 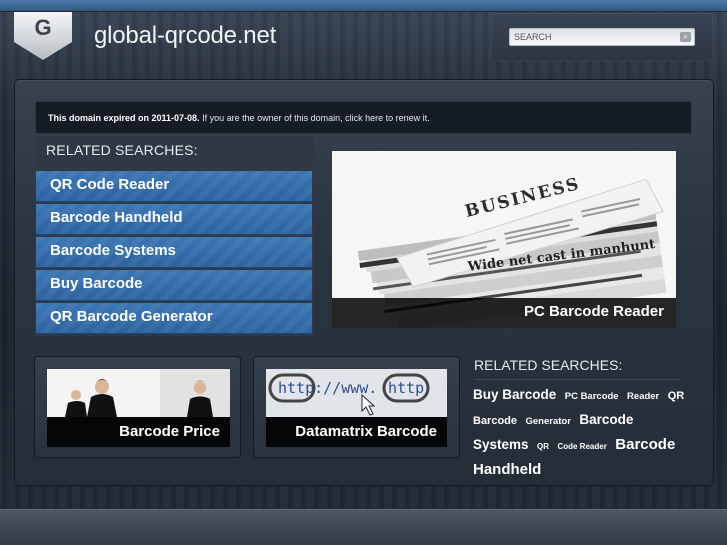 What do you see at coordinates (122, 150) in the screenshot?
I see `related-searches-heading: RELATED SEARCHES:` at bounding box center [122, 150].